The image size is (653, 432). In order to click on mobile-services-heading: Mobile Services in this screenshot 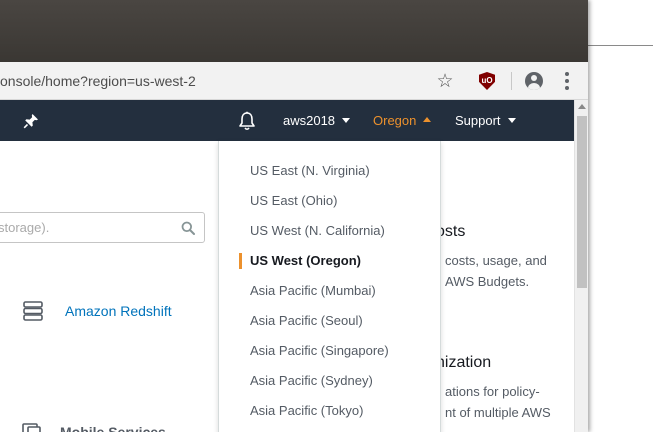, I will do `click(113, 428)`.